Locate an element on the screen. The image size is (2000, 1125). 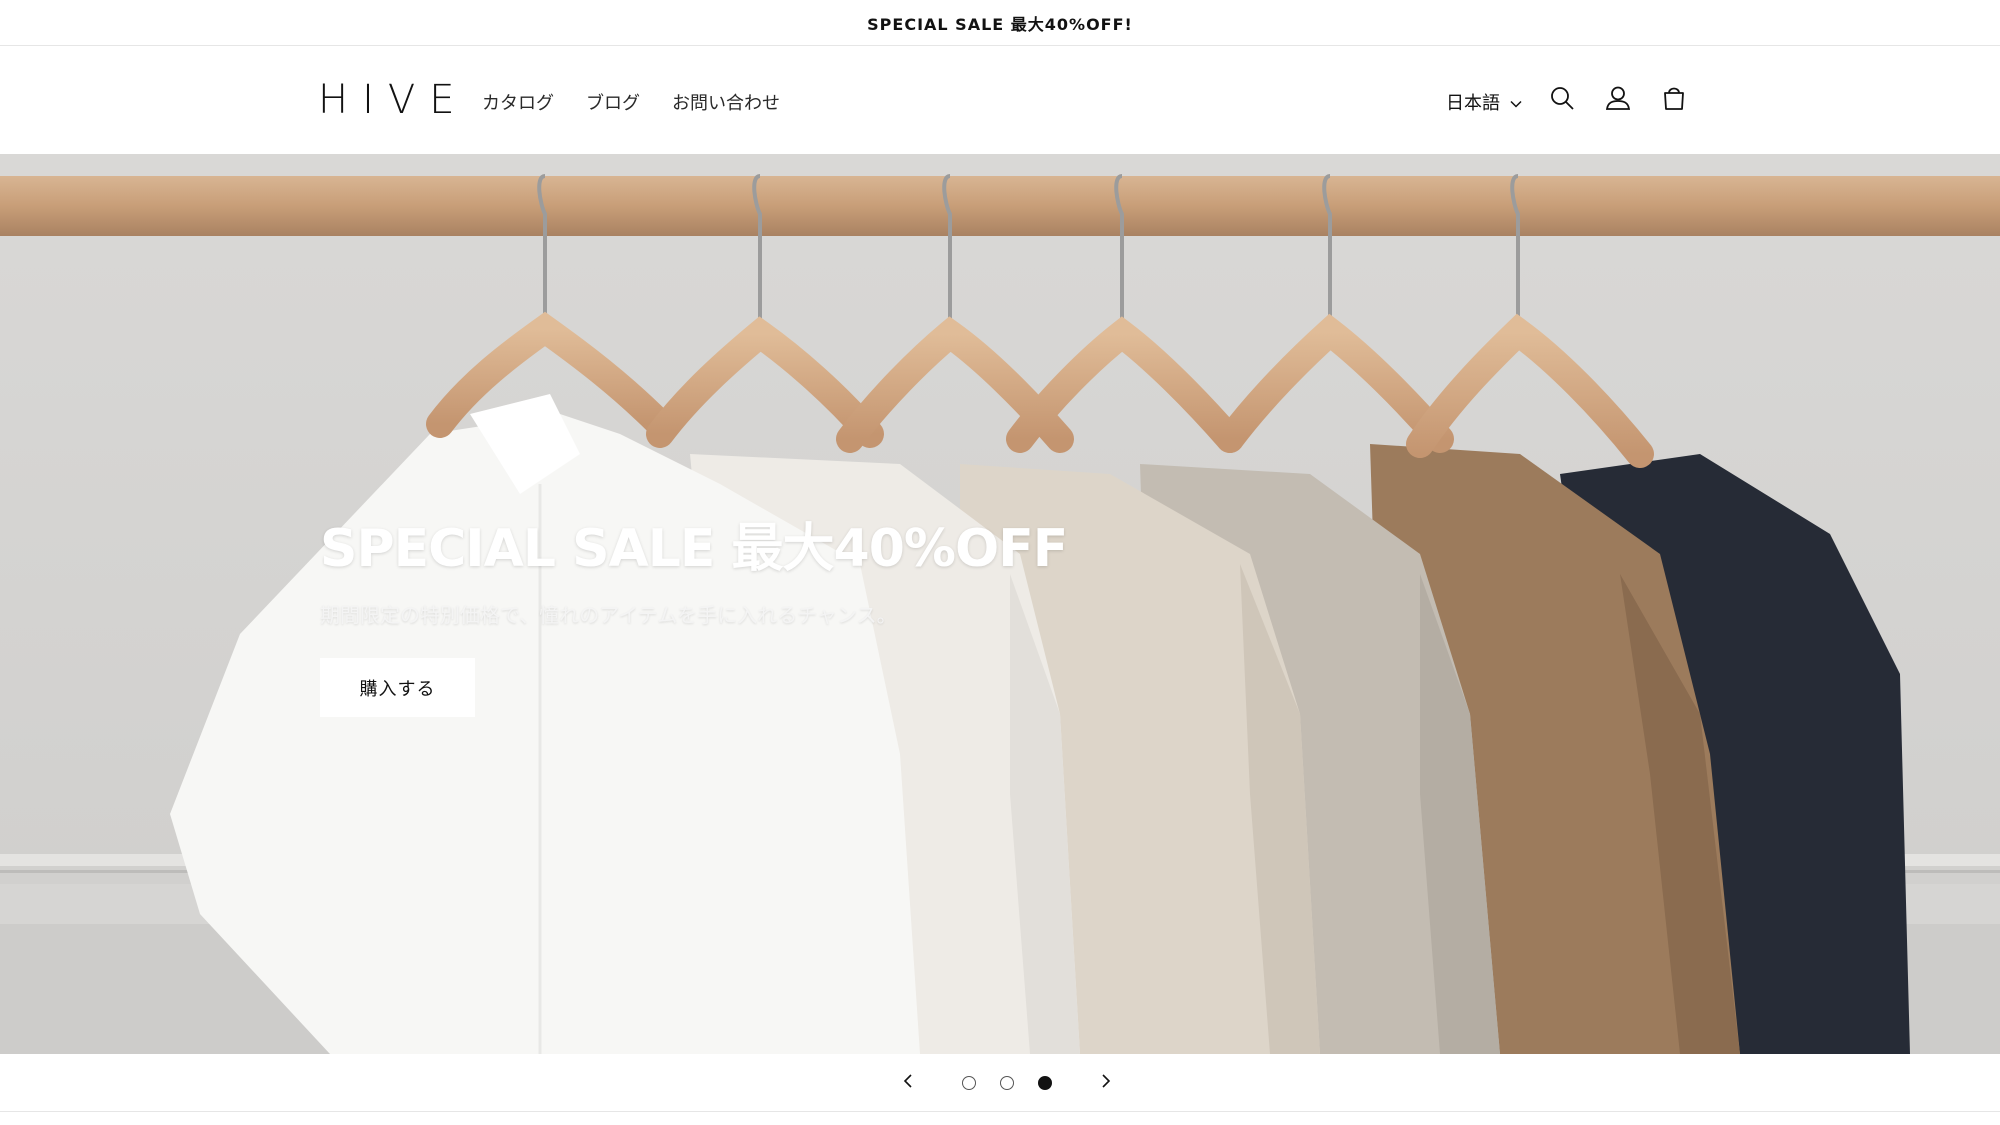
announcement-bar: SPECIAL SALE 最大40%OFF! is located at coordinates (1000, 23).